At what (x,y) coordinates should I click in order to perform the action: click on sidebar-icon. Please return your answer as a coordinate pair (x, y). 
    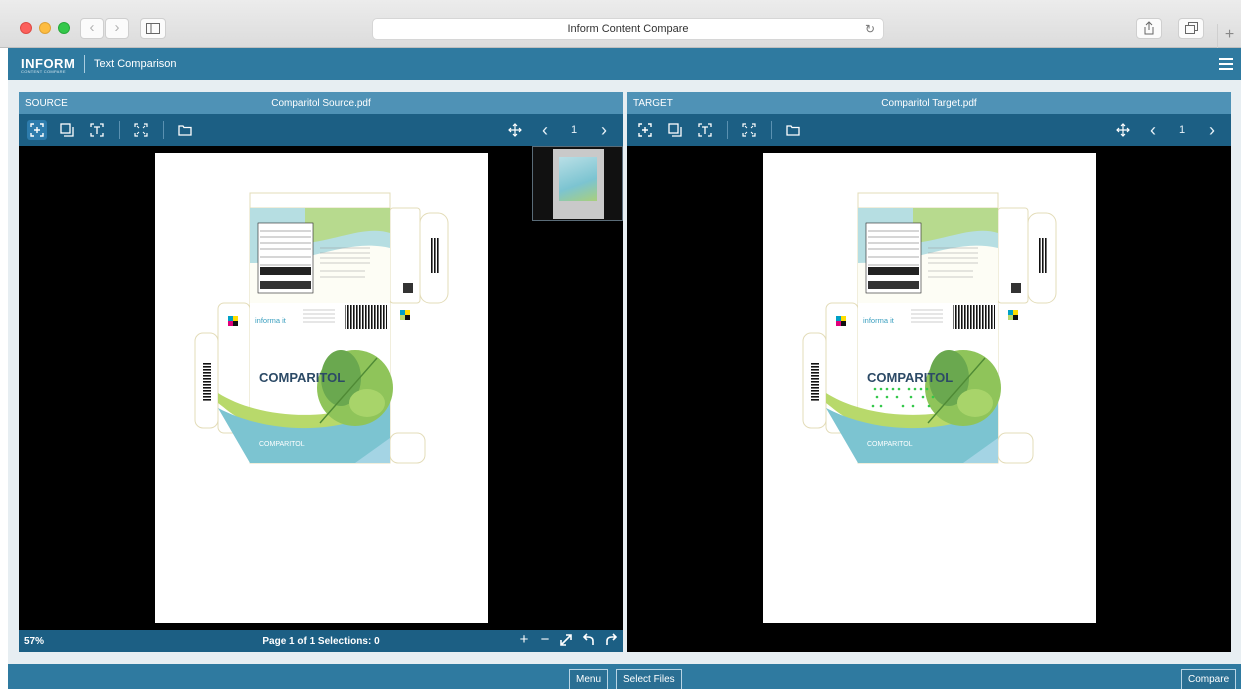
    Looking at the image, I should click on (153, 28).